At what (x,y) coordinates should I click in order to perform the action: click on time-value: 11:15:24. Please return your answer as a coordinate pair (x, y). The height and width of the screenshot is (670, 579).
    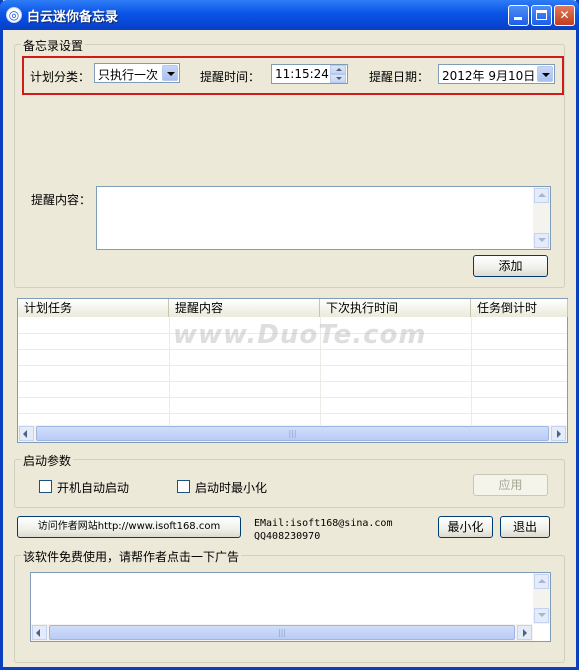
    Looking at the image, I should click on (302, 74).